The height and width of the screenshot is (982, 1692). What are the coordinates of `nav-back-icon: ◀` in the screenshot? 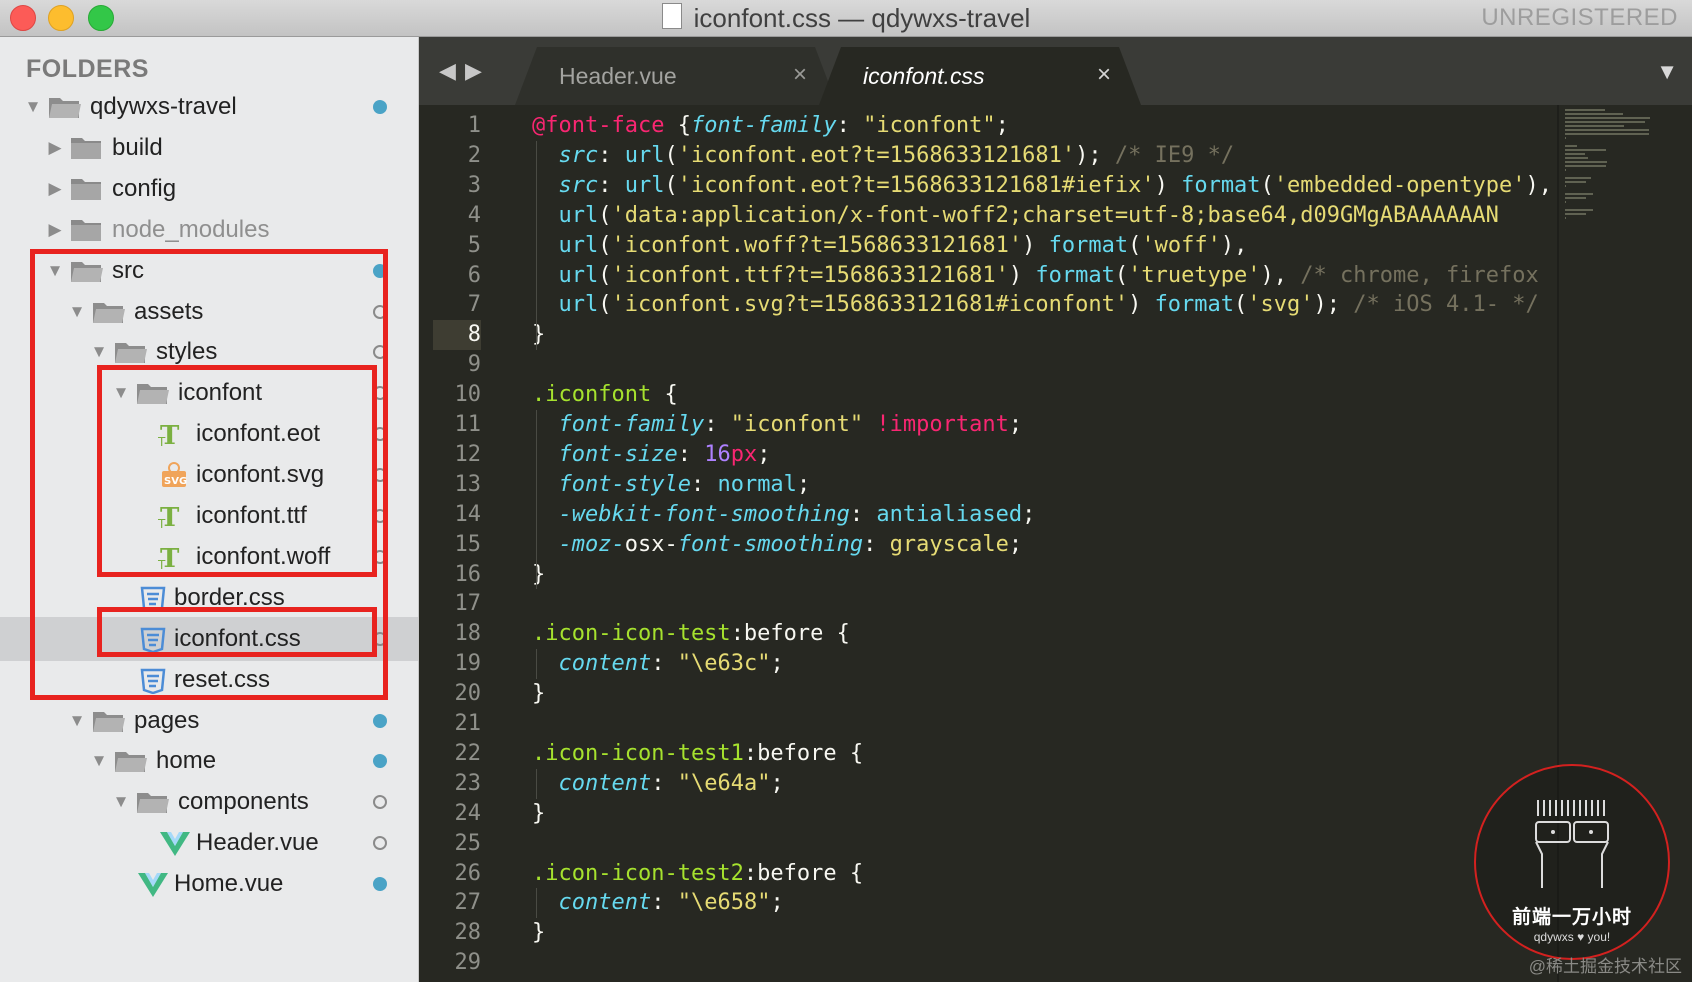 It's located at (447, 71).